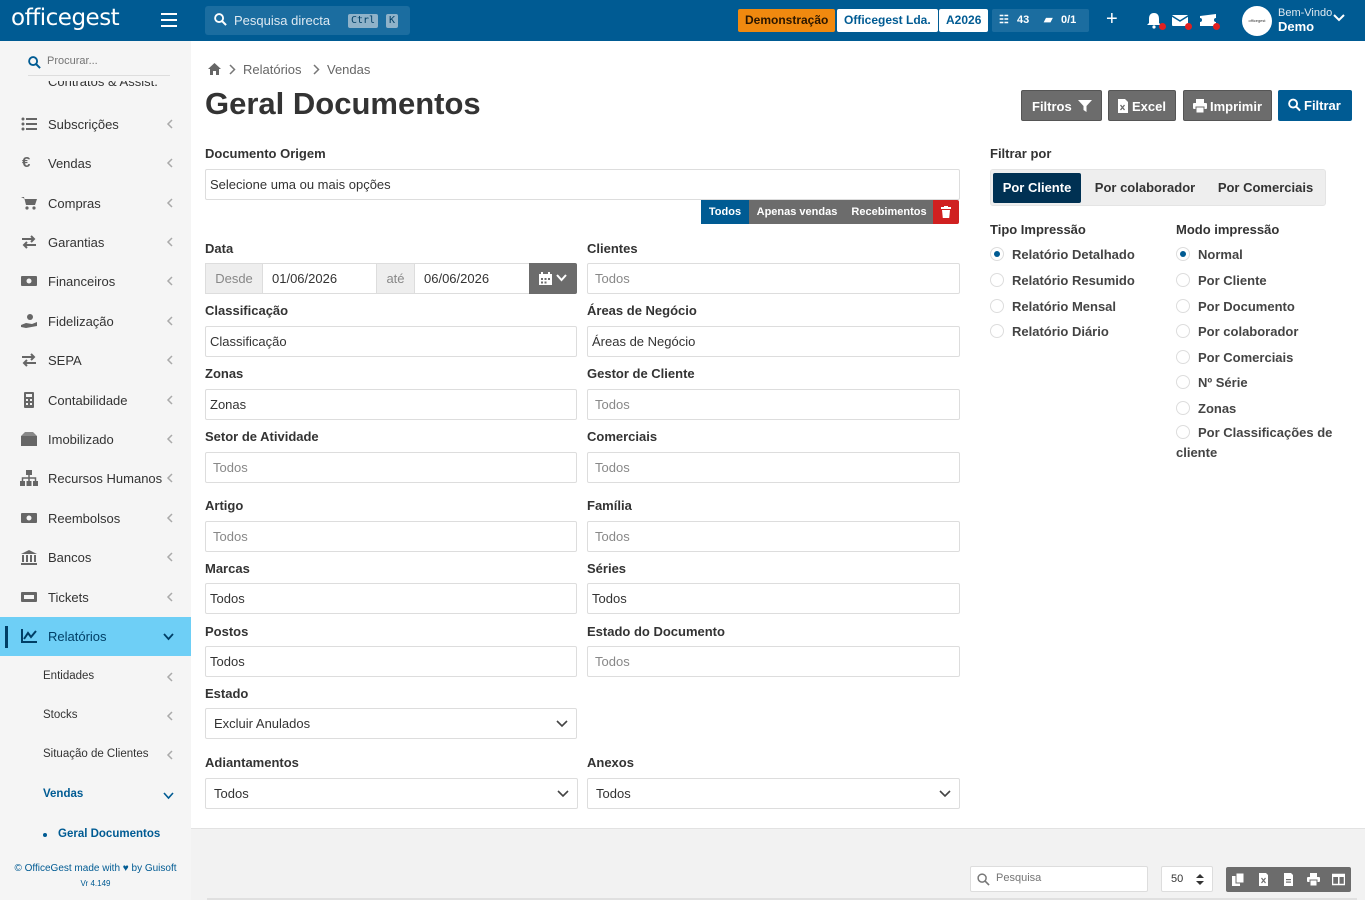 The height and width of the screenshot is (900, 1365). Describe the element at coordinates (773, 404) in the screenshot. I see `gestor-cliente-input: Todos` at that location.